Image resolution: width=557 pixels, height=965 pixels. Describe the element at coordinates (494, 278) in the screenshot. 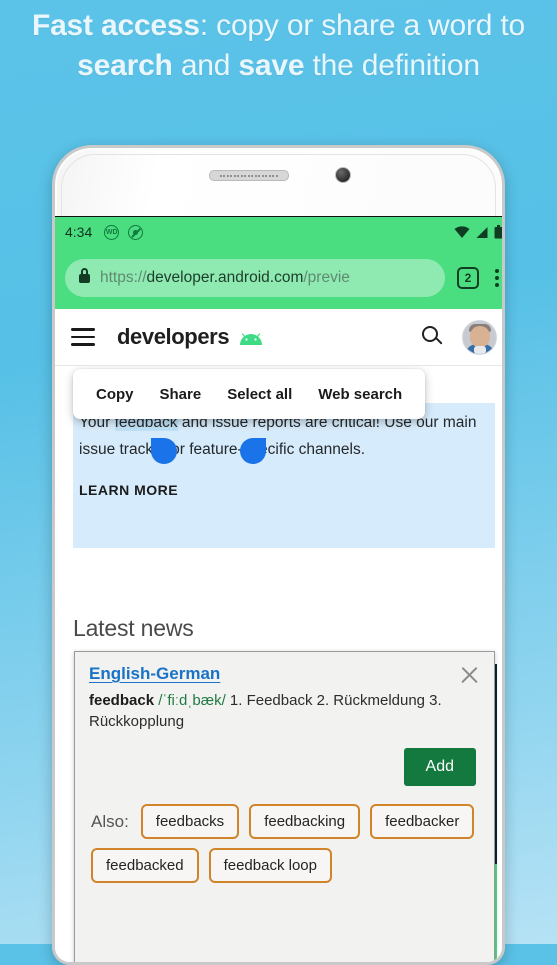

I see `kebab-menu-icon` at that location.